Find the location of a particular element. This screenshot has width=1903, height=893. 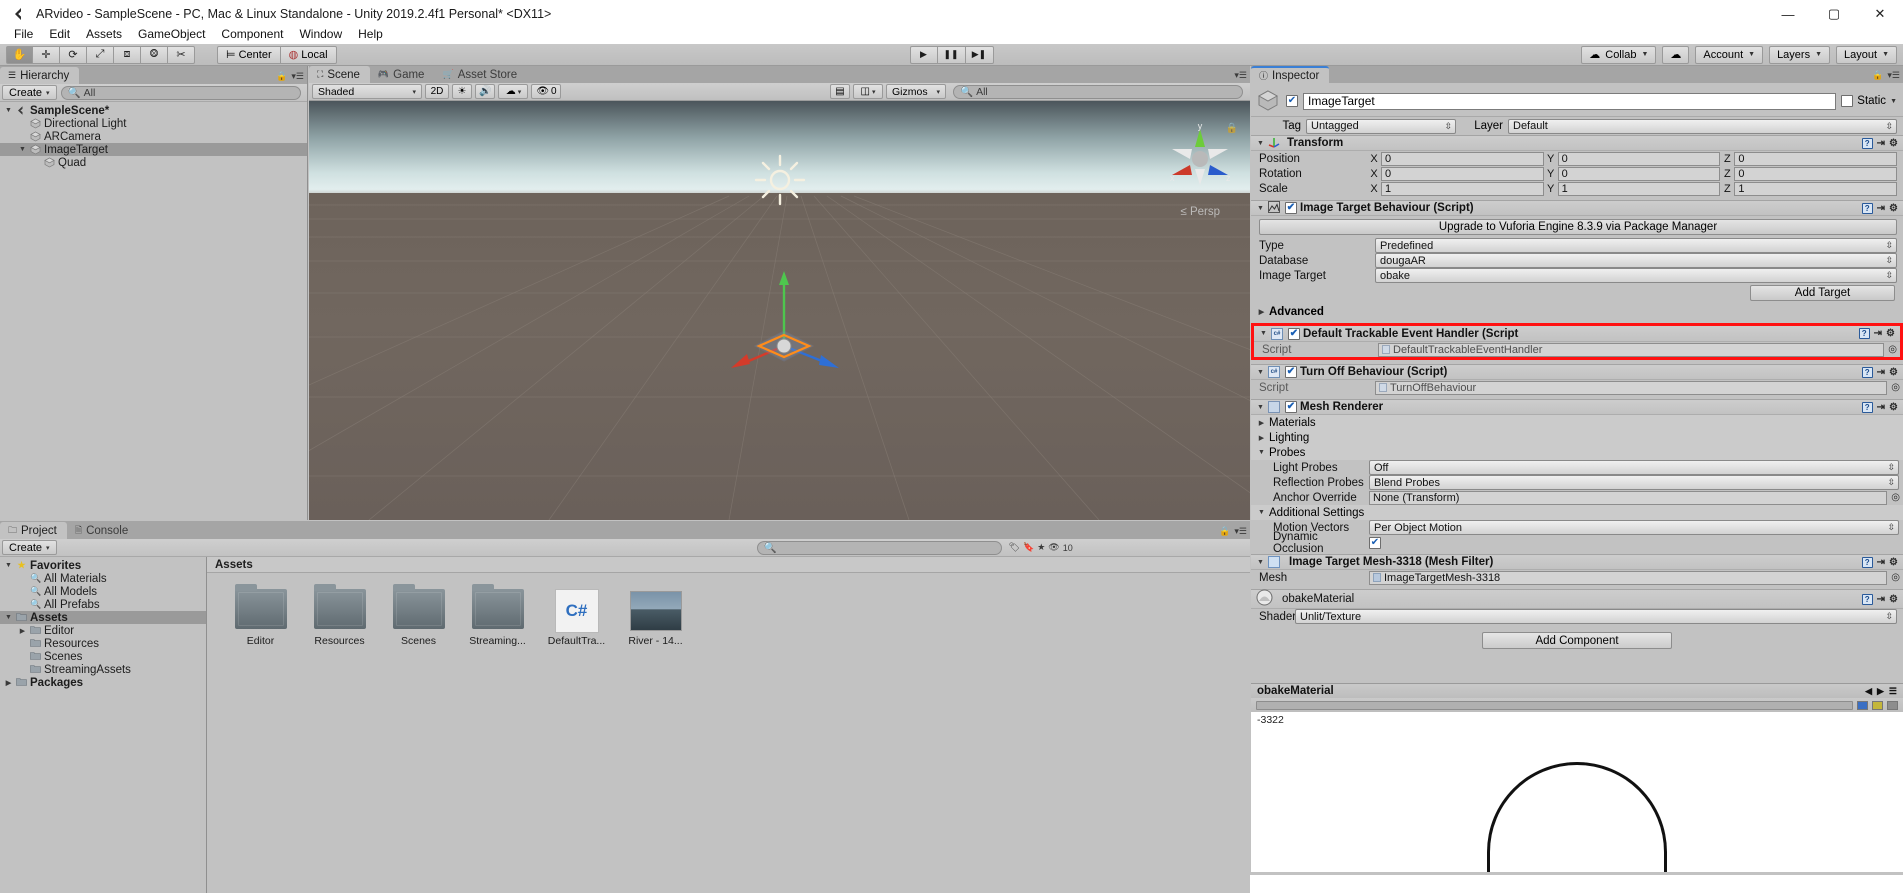

itb-image-target-dropdown: obake is located at coordinates (1636, 275).